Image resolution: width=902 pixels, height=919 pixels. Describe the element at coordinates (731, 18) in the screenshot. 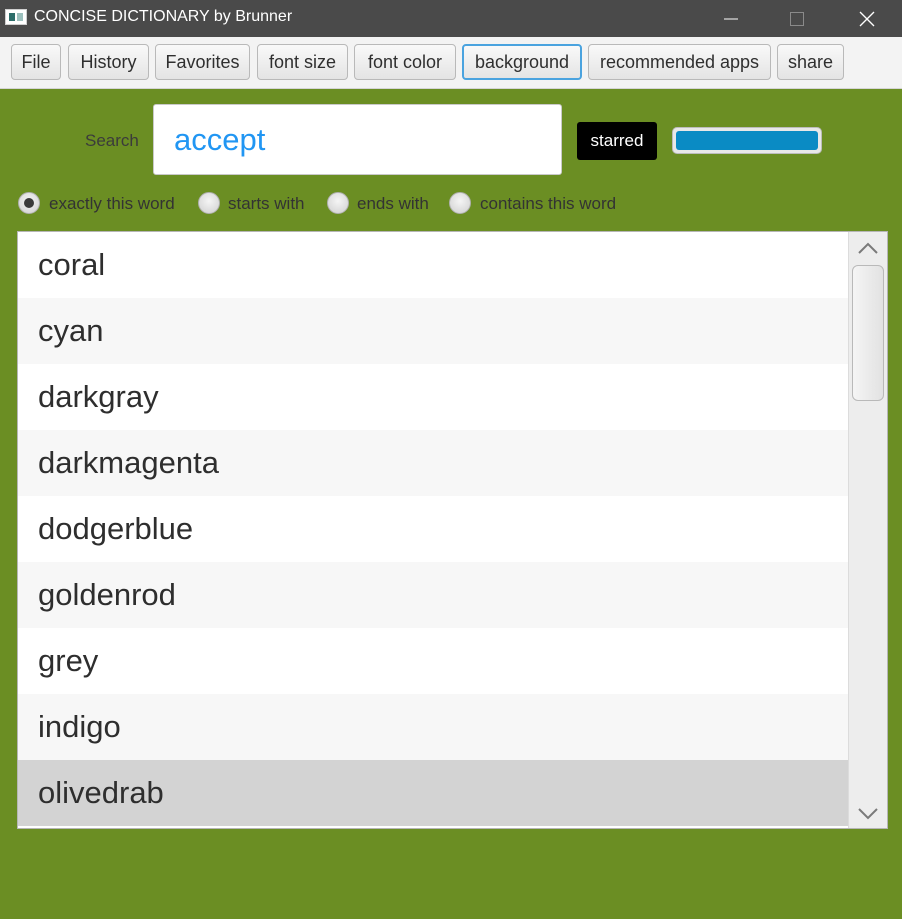

I see `minimize-icon` at that location.